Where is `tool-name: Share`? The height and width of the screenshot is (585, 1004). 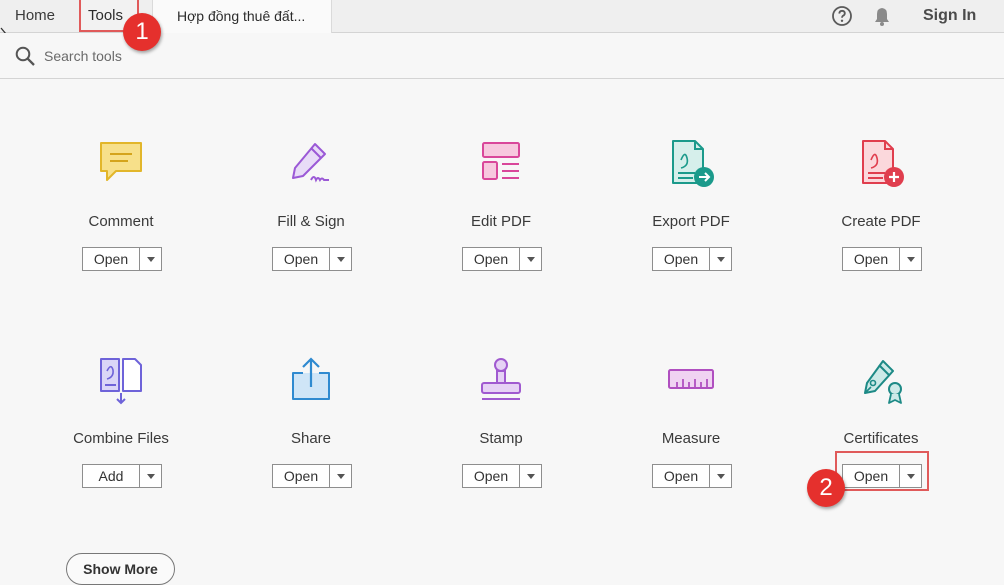 tool-name: Share is located at coordinates (311, 438).